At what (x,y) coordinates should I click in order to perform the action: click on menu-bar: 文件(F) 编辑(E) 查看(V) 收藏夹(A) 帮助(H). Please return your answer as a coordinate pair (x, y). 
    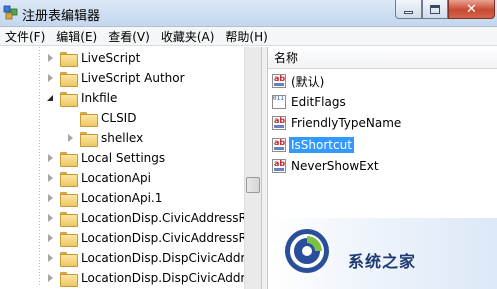
    Looking at the image, I should click on (248, 36).